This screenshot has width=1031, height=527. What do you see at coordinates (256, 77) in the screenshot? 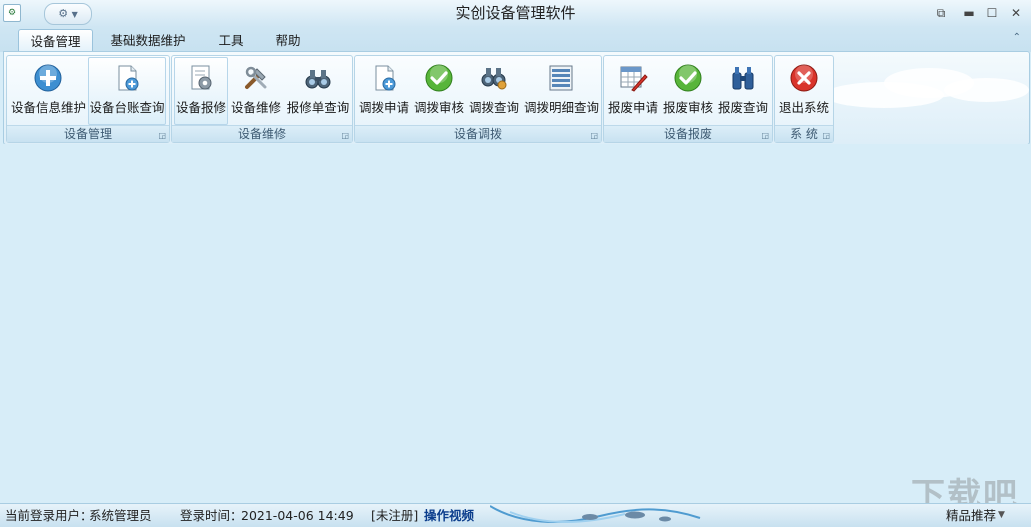
I see `tools-icon` at bounding box center [256, 77].